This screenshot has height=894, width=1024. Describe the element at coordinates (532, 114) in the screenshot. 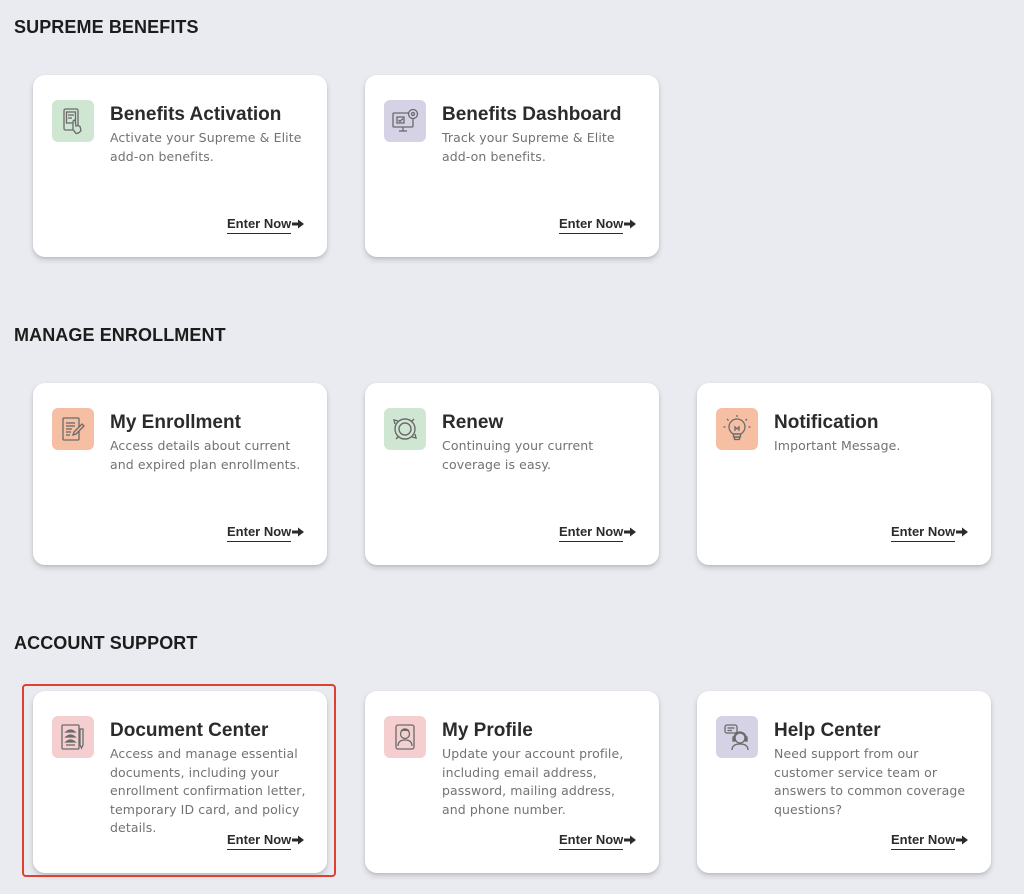

I see `card-title: Benefits Dashboard` at that location.